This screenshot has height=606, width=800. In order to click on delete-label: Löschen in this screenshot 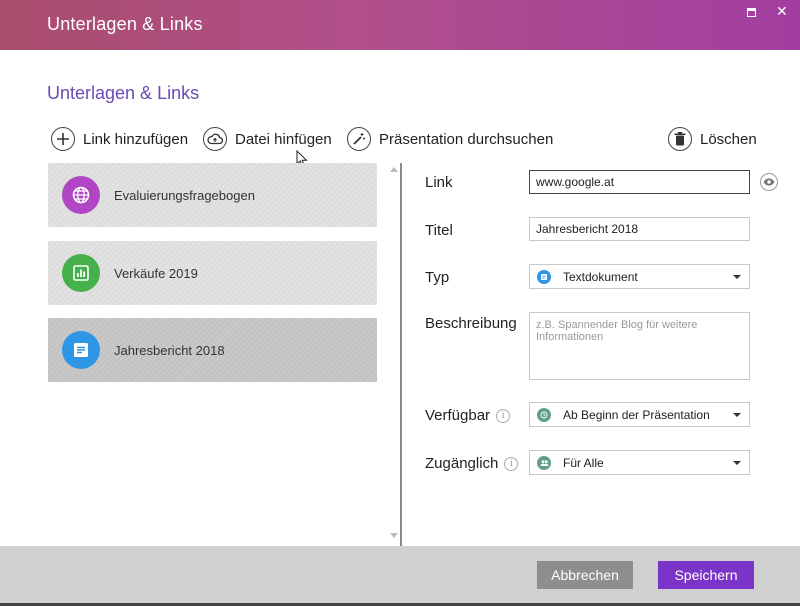, I will do `click(728, 139)`.